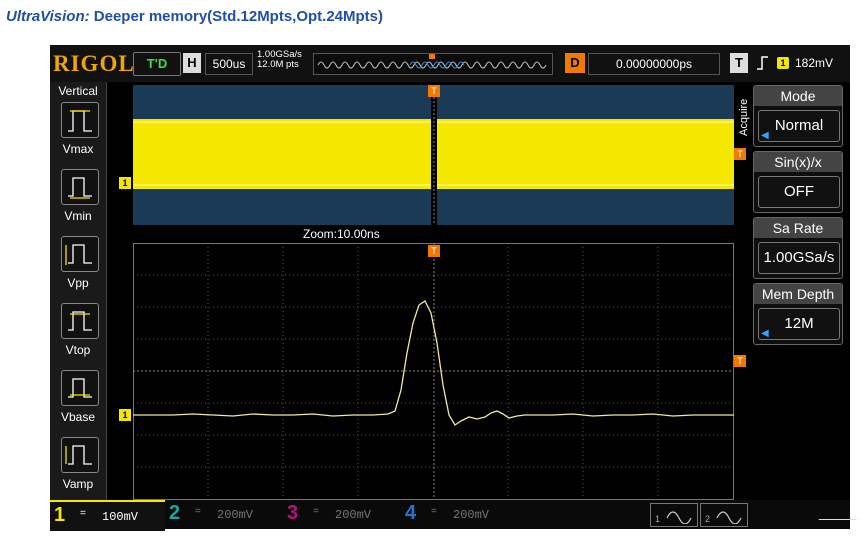 This screenshot has width=860, height=537. I want to click on menu-mode: Mode ◀ Normal, so click(798, 116).